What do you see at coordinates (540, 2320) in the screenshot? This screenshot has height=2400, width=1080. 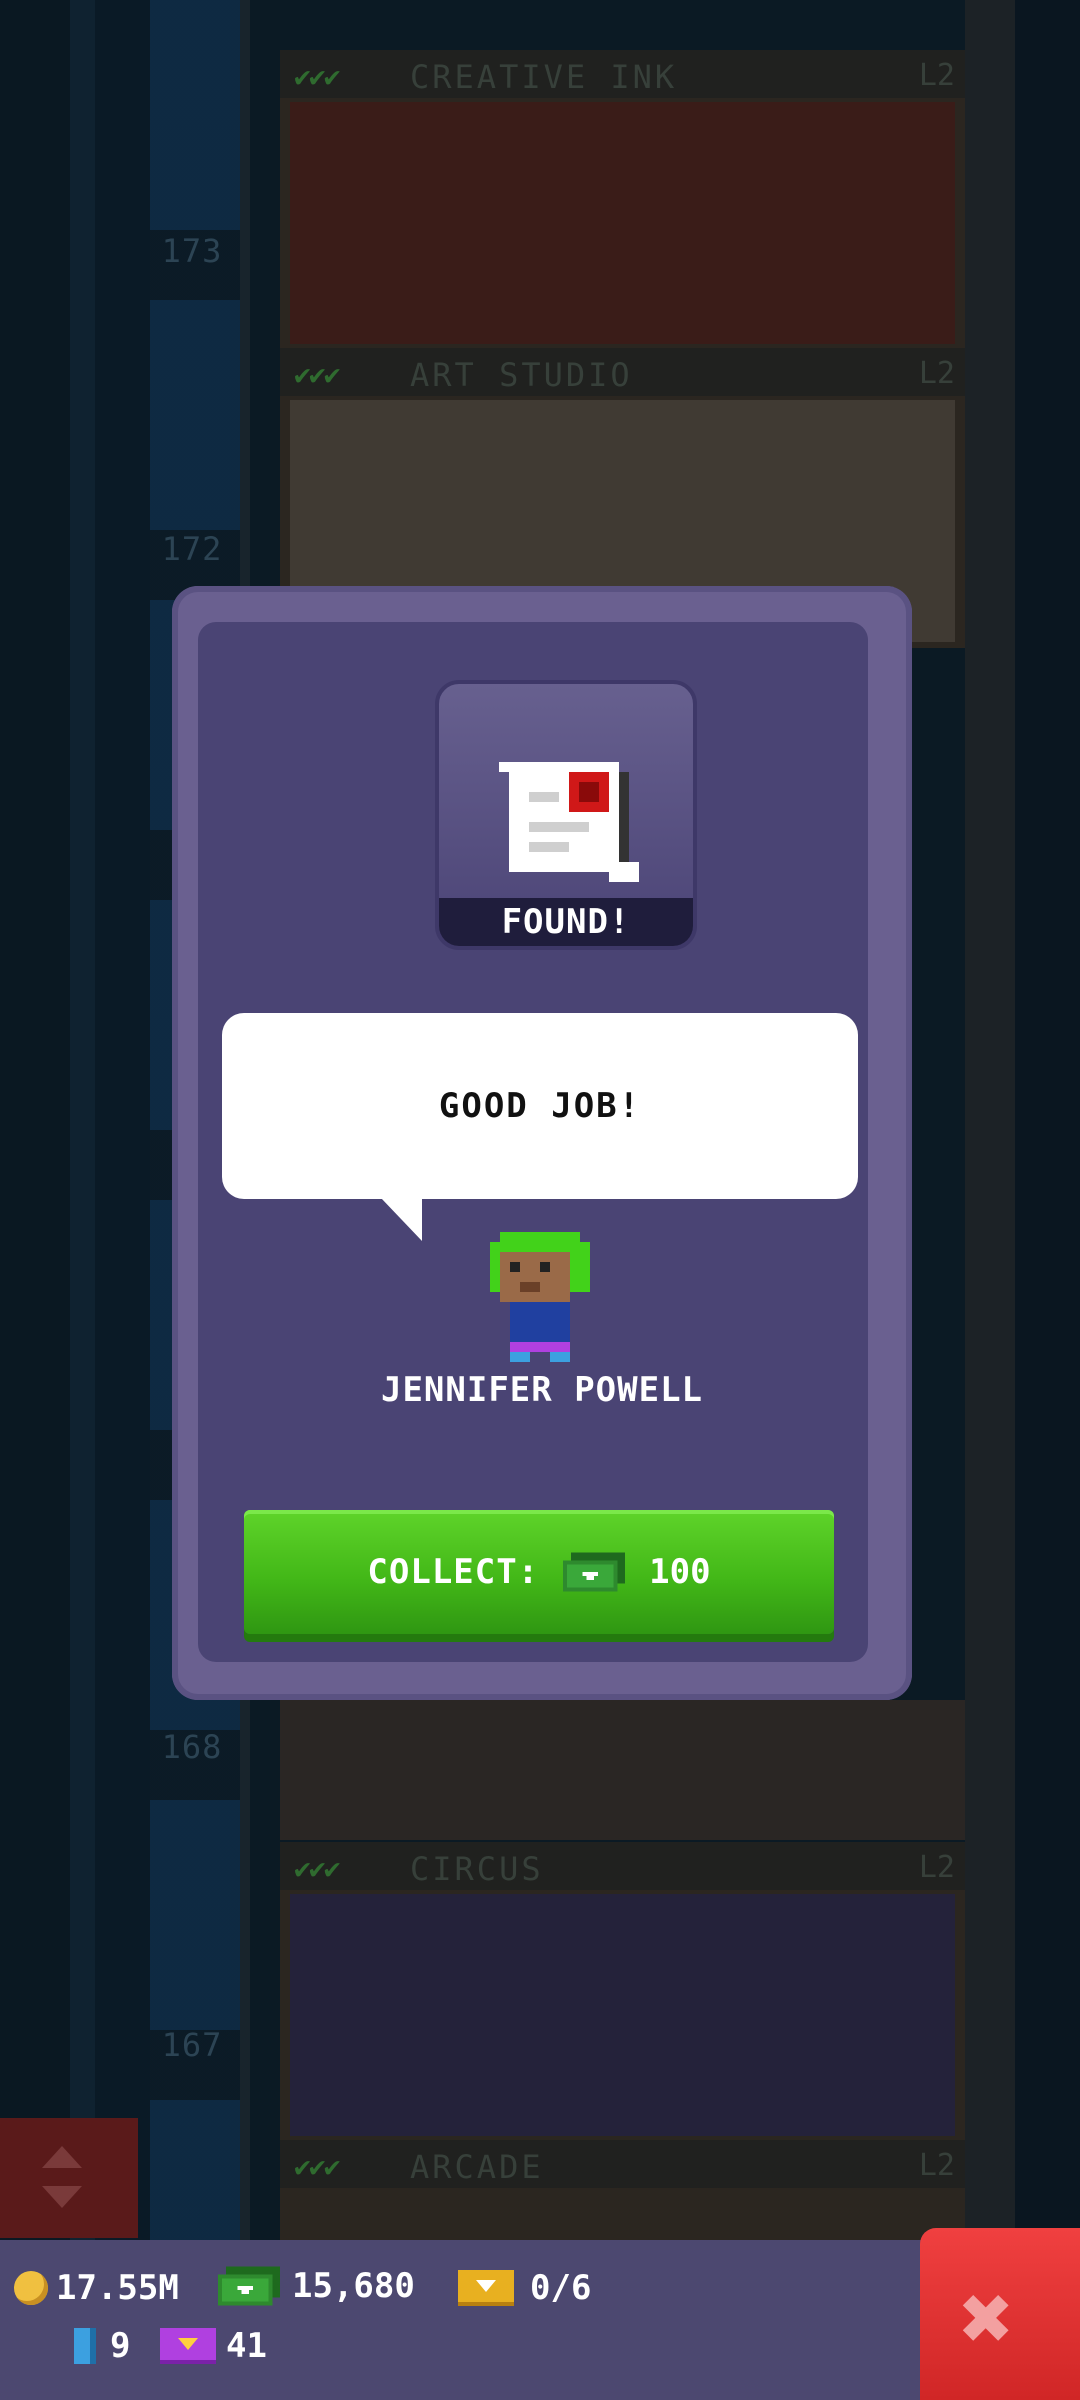 I see `resource-bar: 17.55M 15,680 0/6 9 41` at bounding box center [540, 2320].